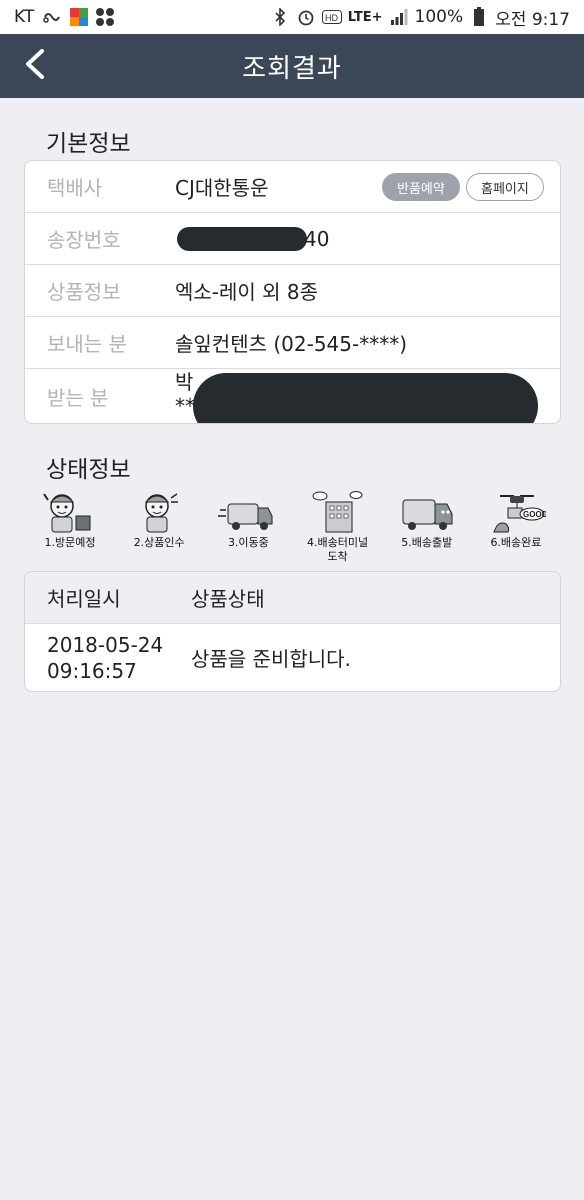 Image resolution: width=584 pixels, height=1200 pixels. Describe the element at coordinates (84, 599) in the screenshot. I see `column-header-datetime: 처리일시` at that location.